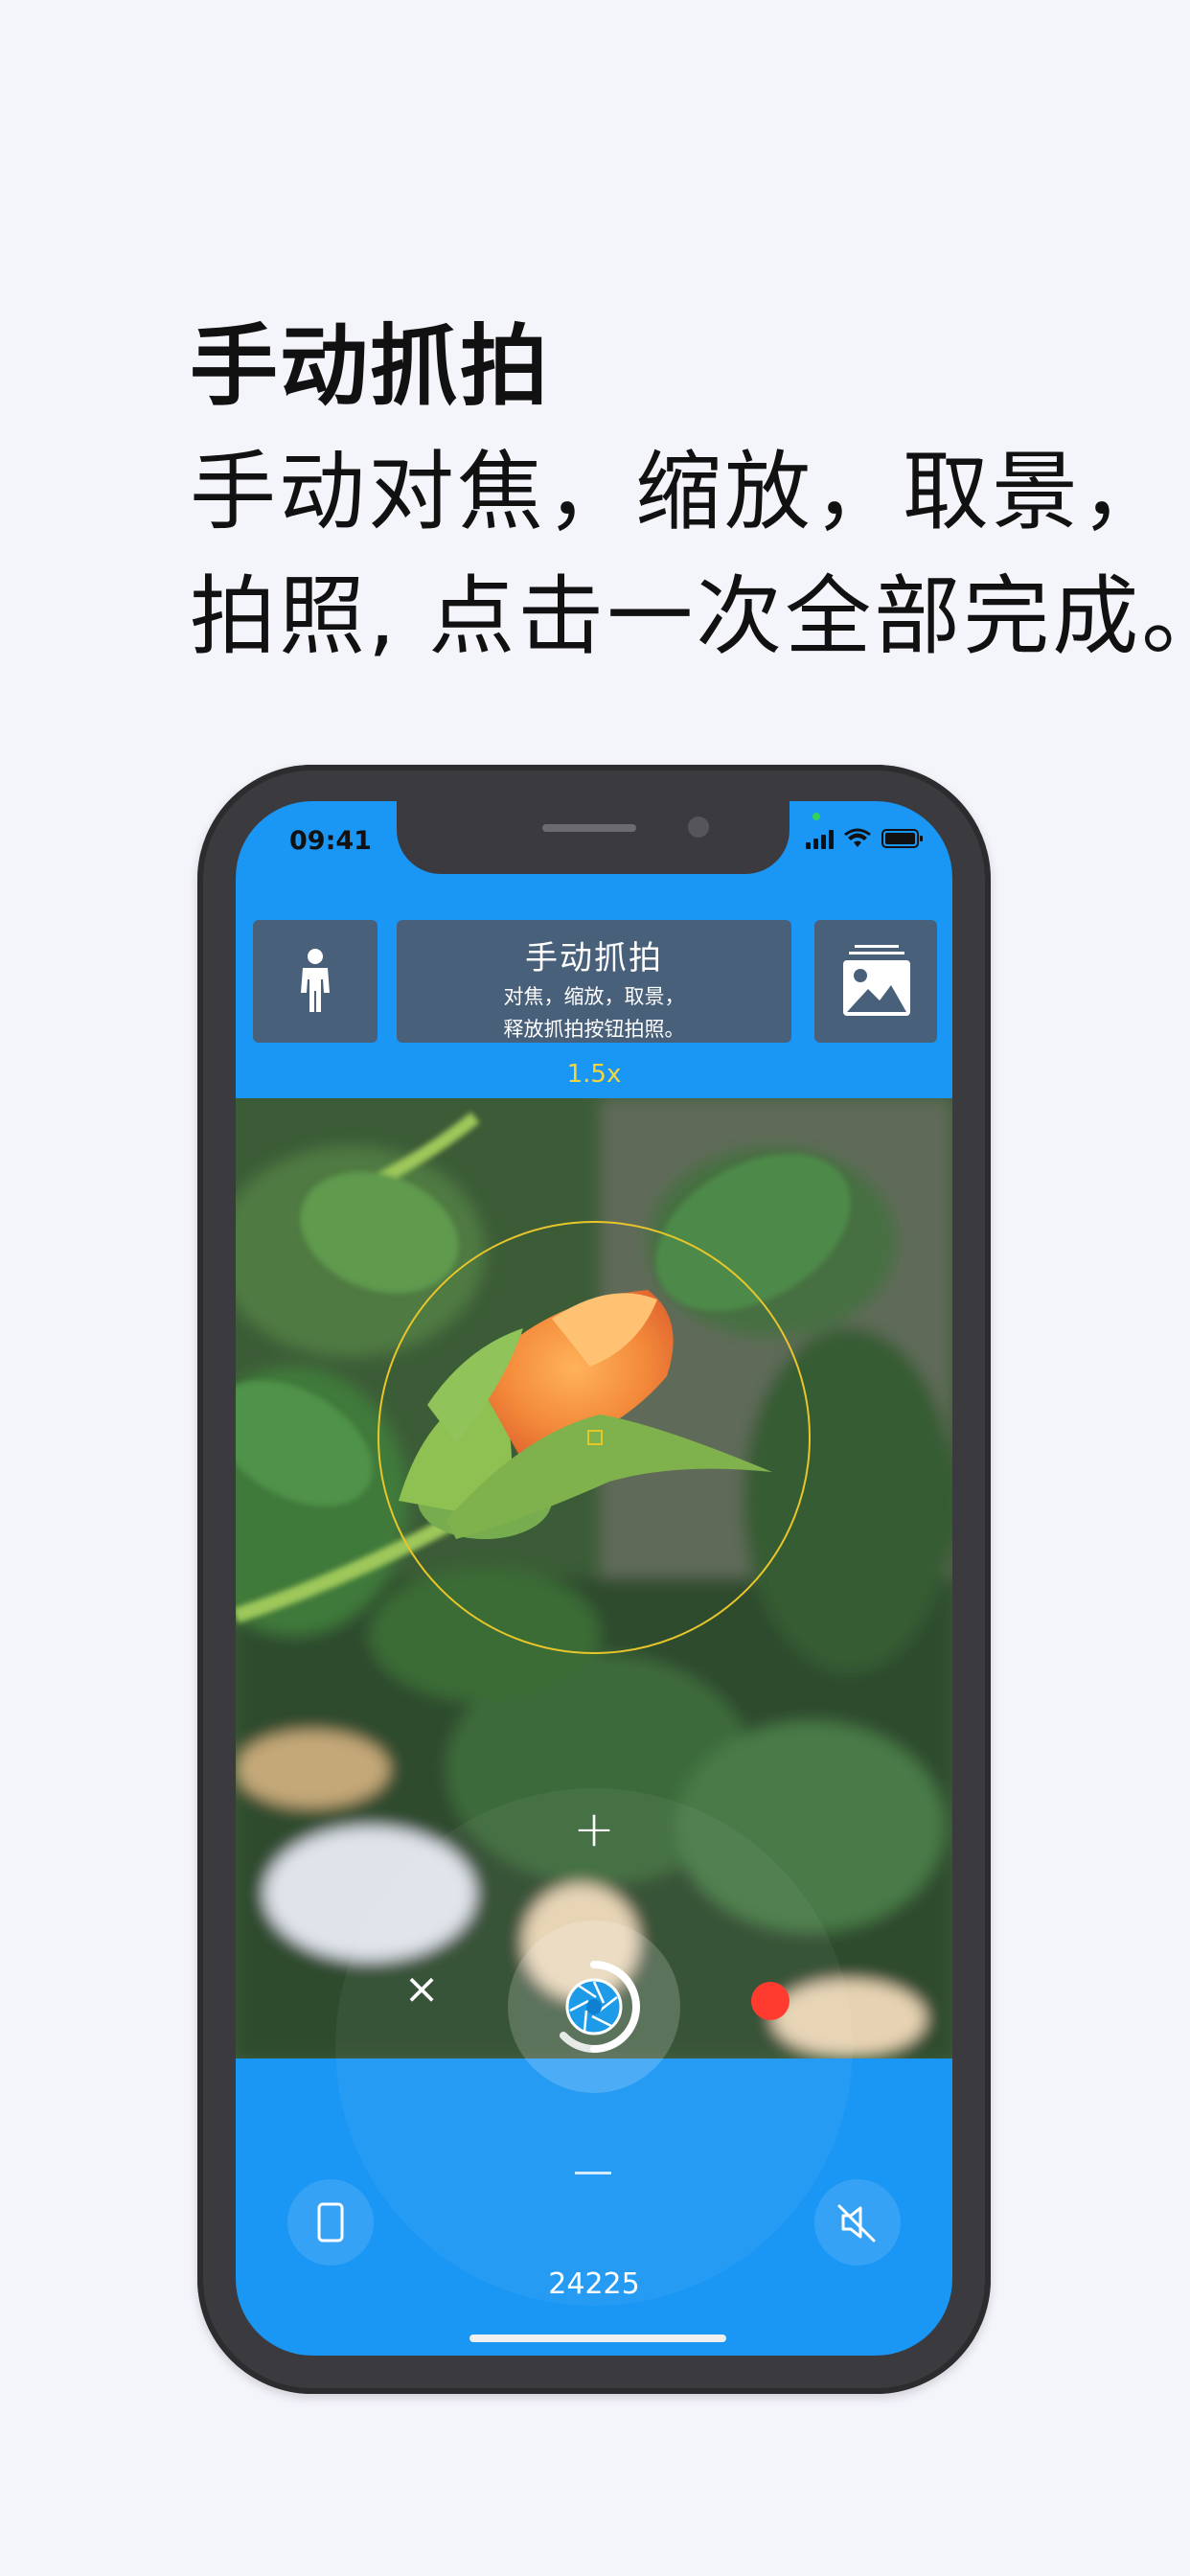 This screenshot has width=1190, height=2576. I want to click on status-icons, so click(865, 838).